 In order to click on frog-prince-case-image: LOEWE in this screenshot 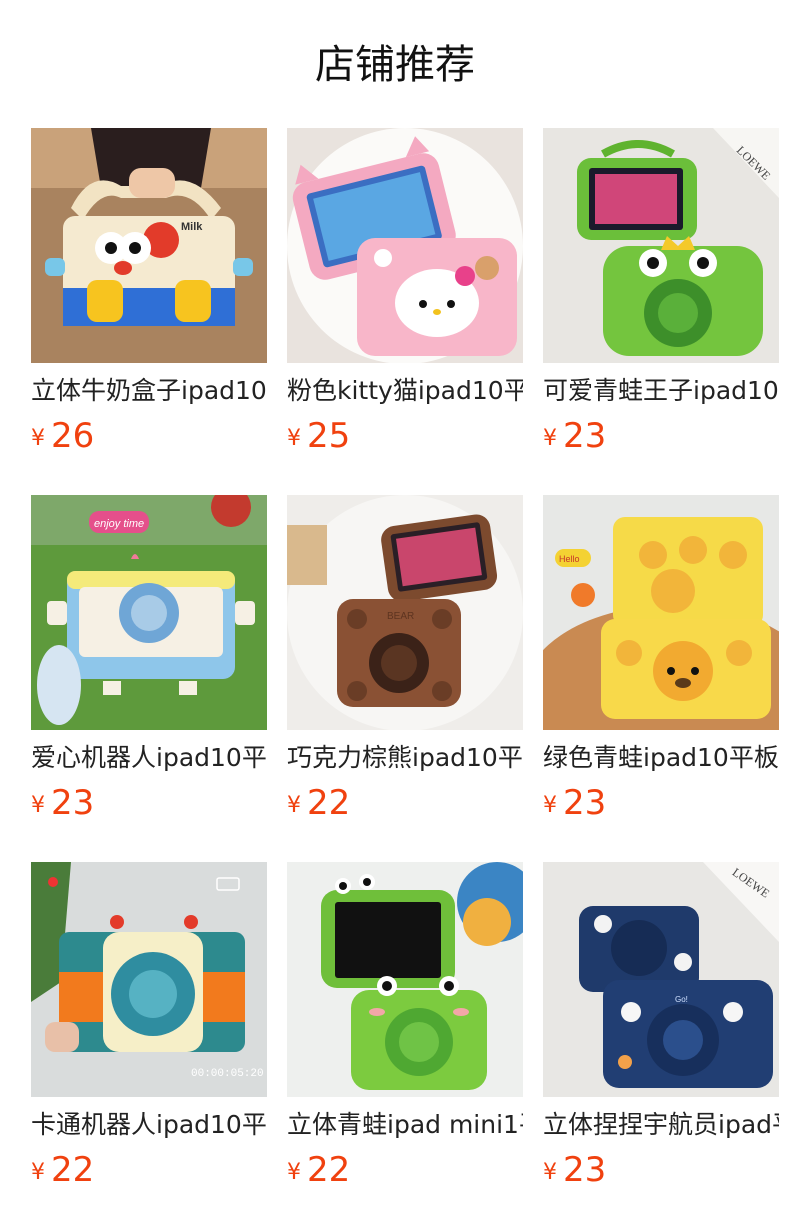, I will do `click(661, 245)`.